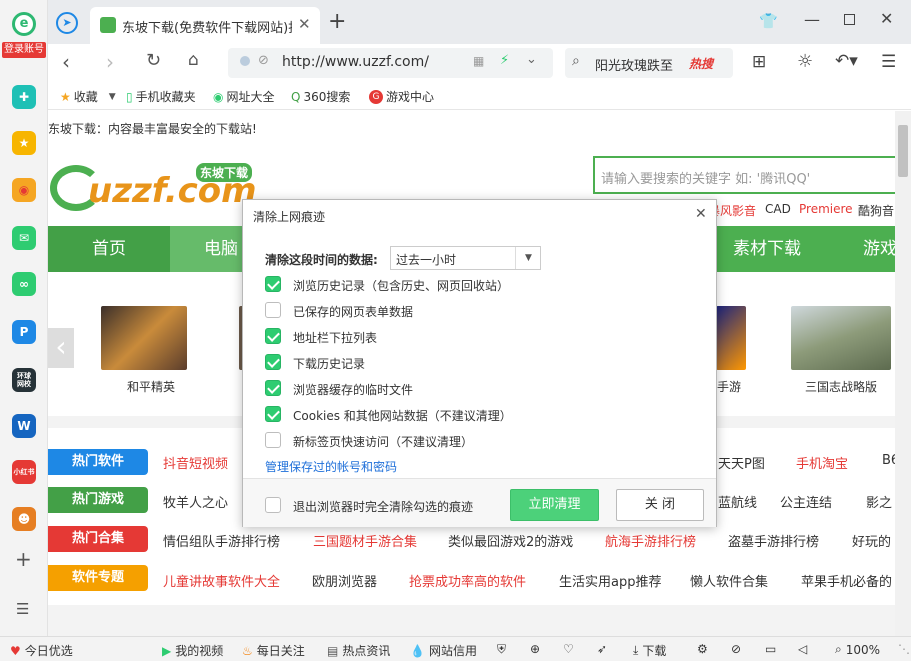 Image resolution: width=911 pixels, height=661 pixels. I want to click on settings-icon: ⚙, so click(702, 649).